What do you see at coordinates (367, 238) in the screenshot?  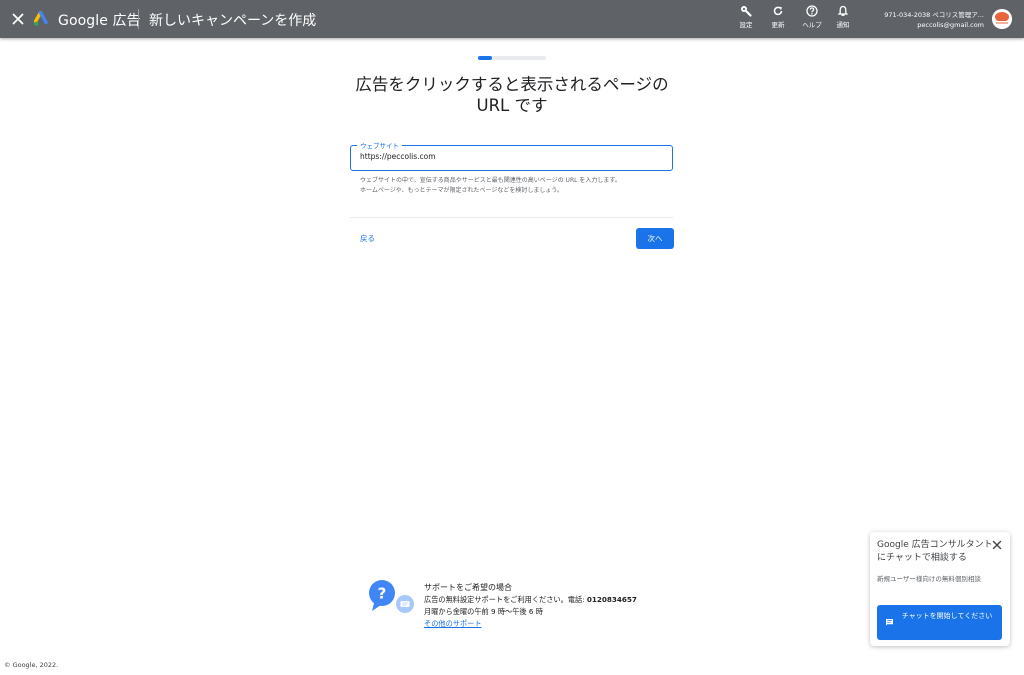 I see `back-button: 戻る` at bounding box center [367, 238].